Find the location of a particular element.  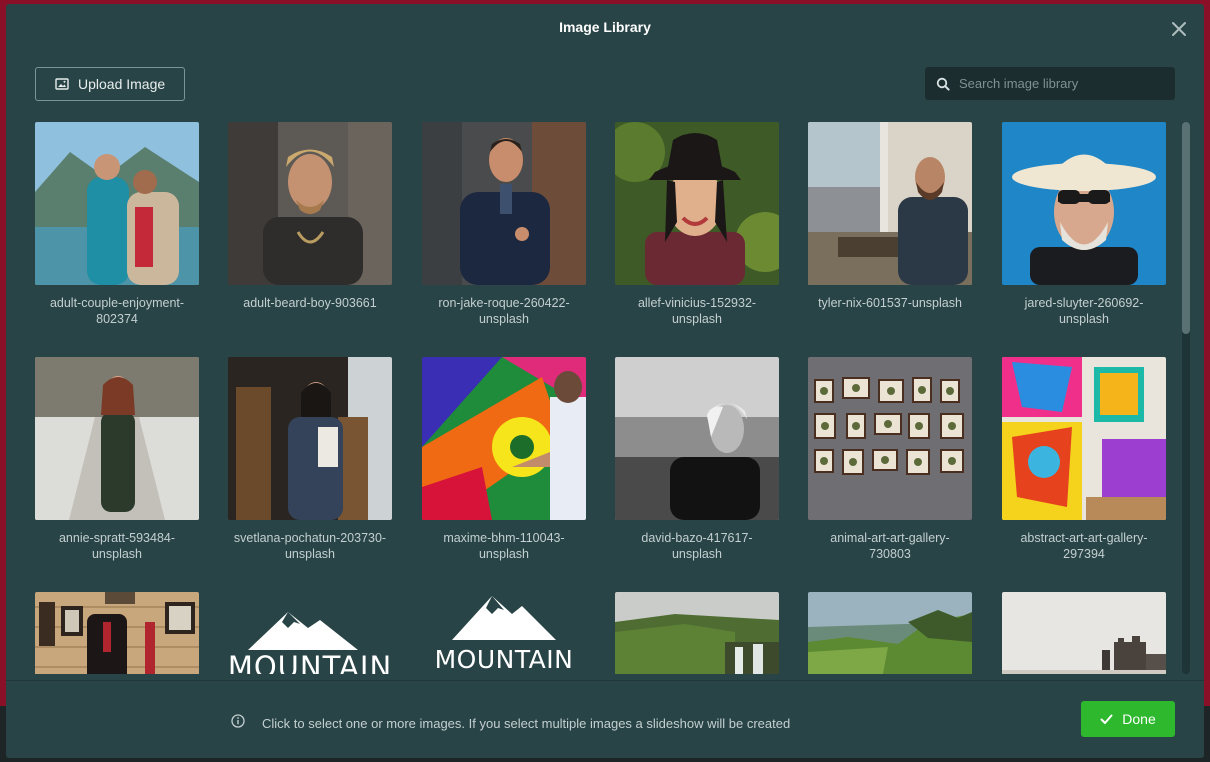

image-caption: animal-art-art-gallery-730803 is located at coordinates (890, 546).